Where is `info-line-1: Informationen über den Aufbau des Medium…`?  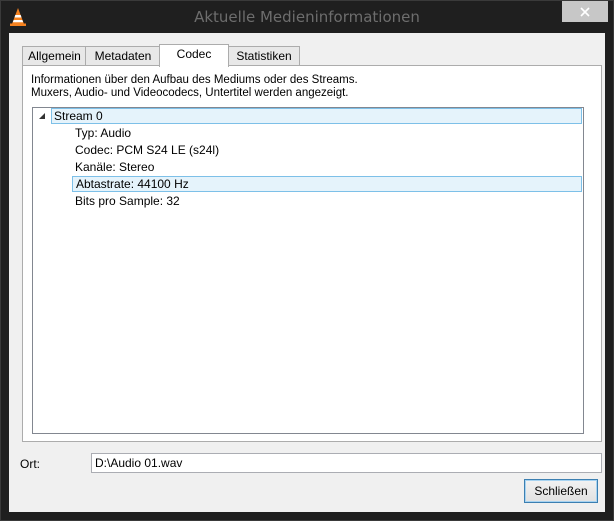 info-line-1: Informationen über den Aufbau des Medium… is located at coordinates (194, 80).